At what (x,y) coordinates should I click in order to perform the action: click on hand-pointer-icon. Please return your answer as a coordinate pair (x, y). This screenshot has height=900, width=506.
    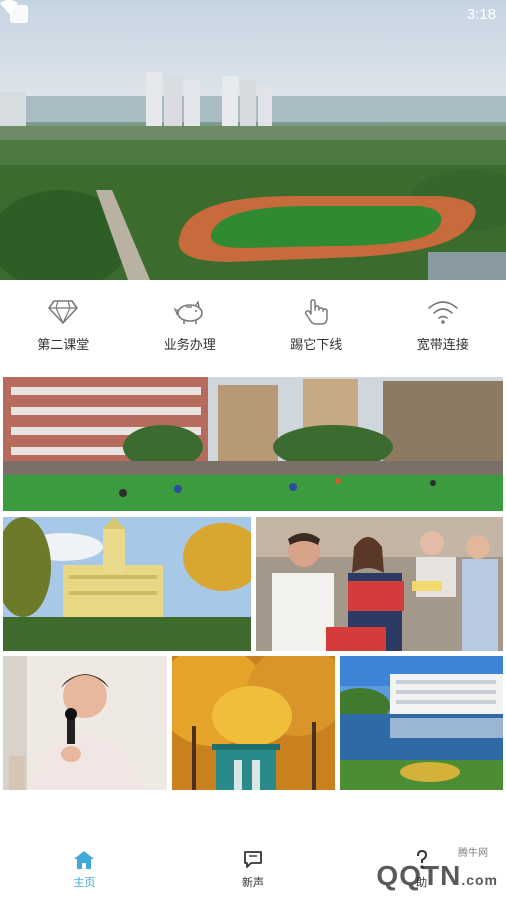
    Looking at the image, I should click on (316, 312).